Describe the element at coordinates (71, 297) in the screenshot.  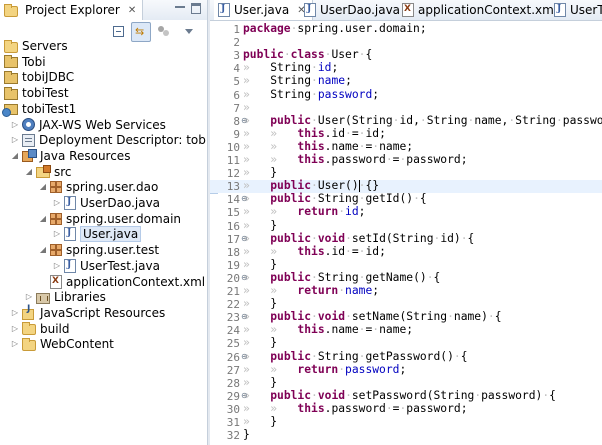
I see `tree-item: Libraries` at that location.